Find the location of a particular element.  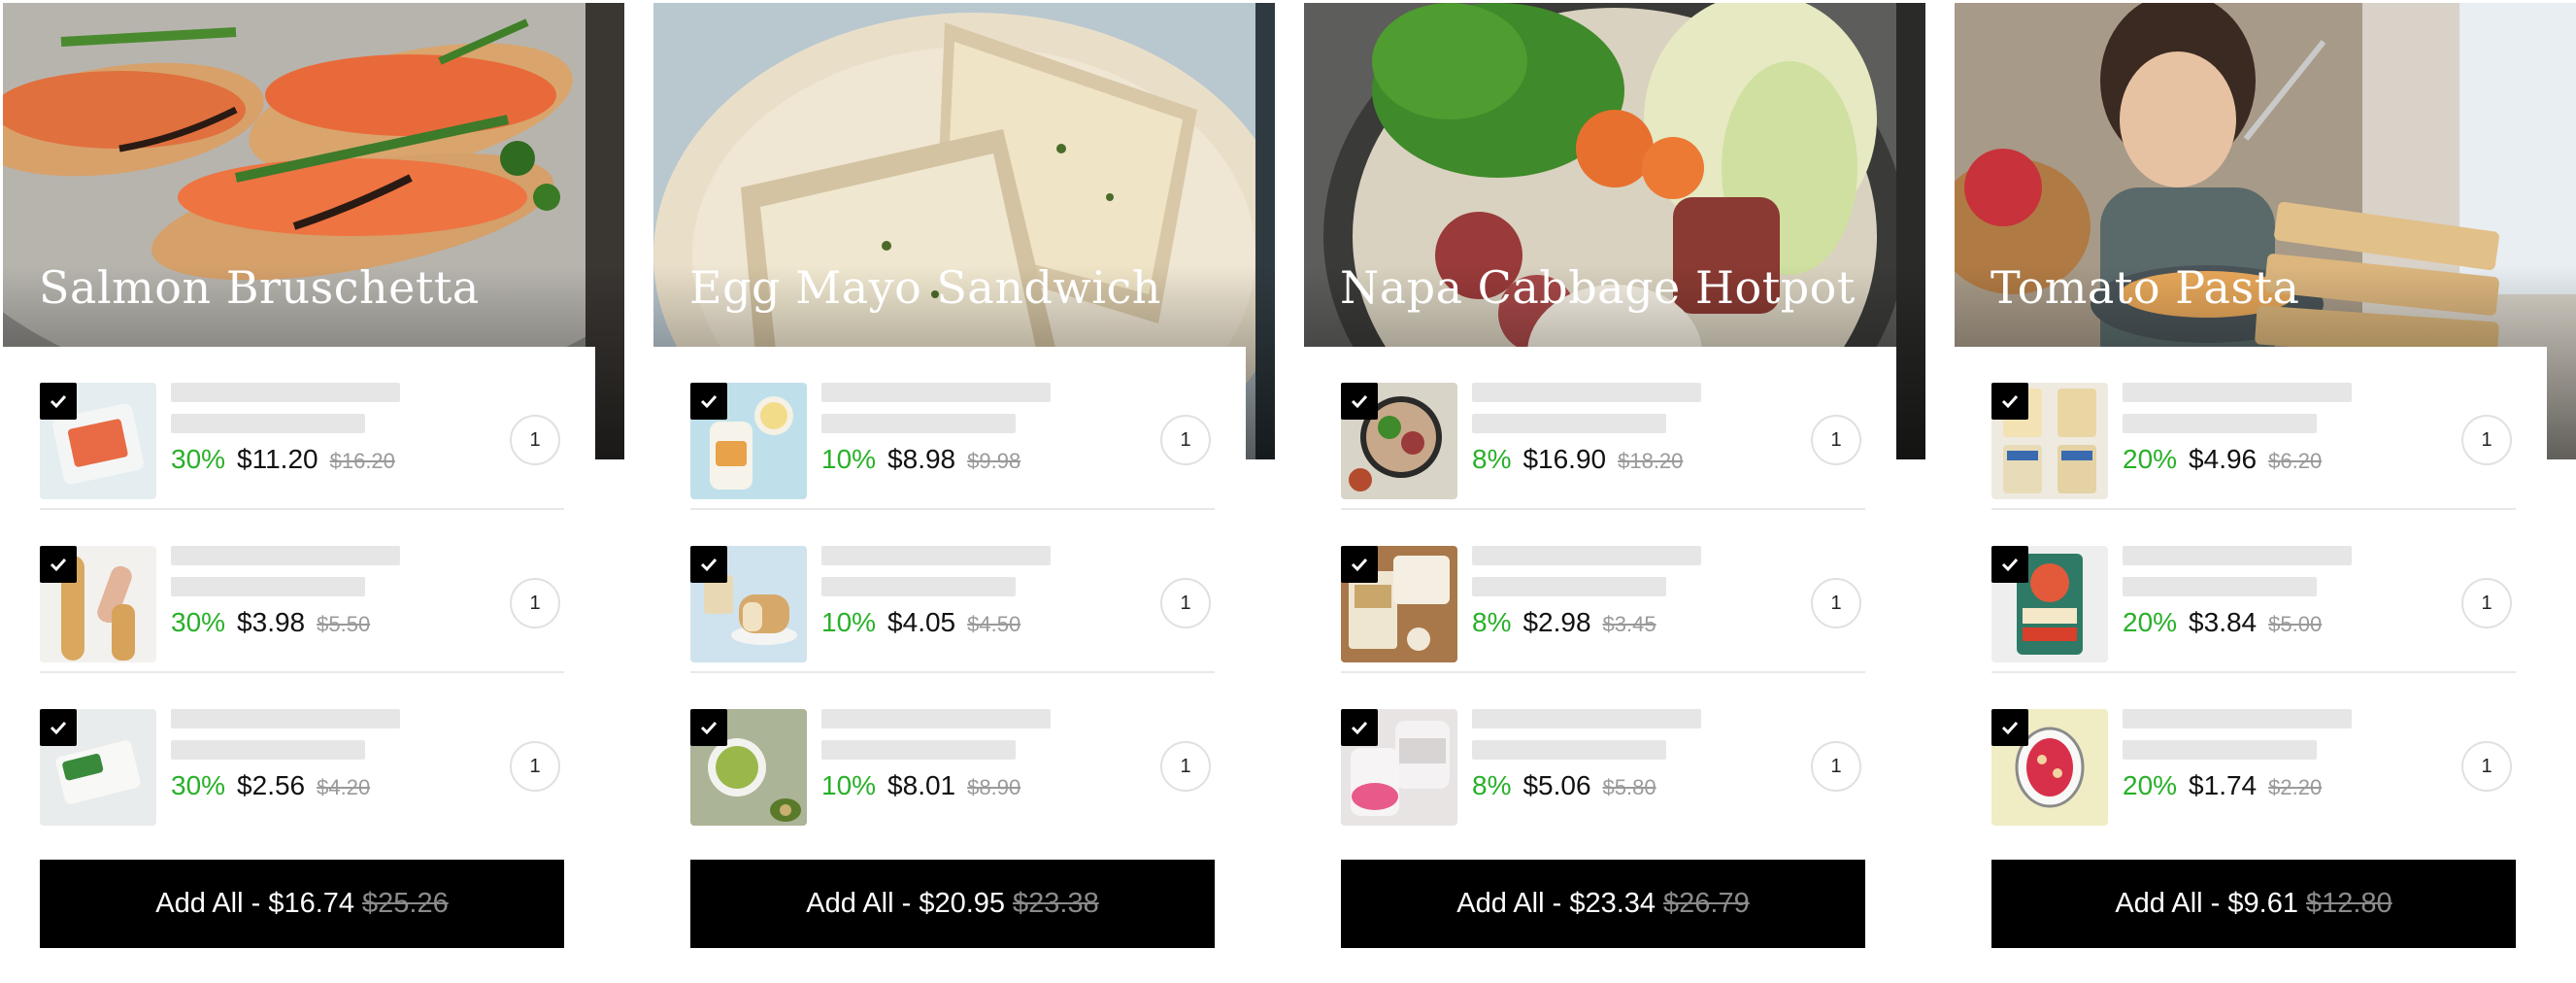

item-pricing: 8% $2.98 $3.45 is located at coordinates (1564, 627).